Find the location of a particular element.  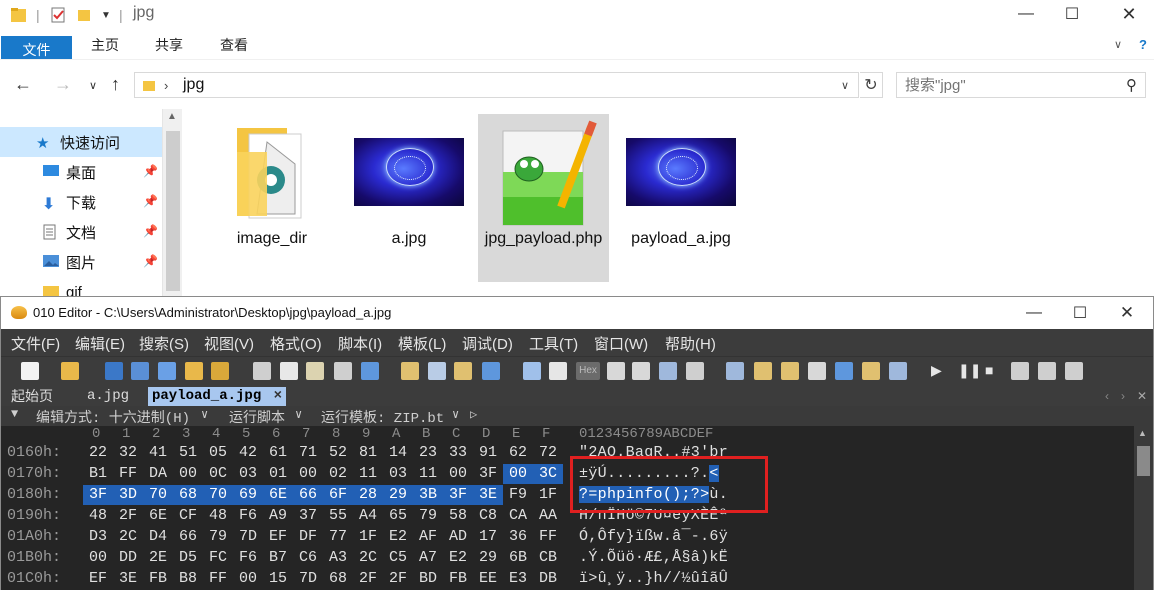

menu-window: 窗口(W) is located at coordinates (621, 343).